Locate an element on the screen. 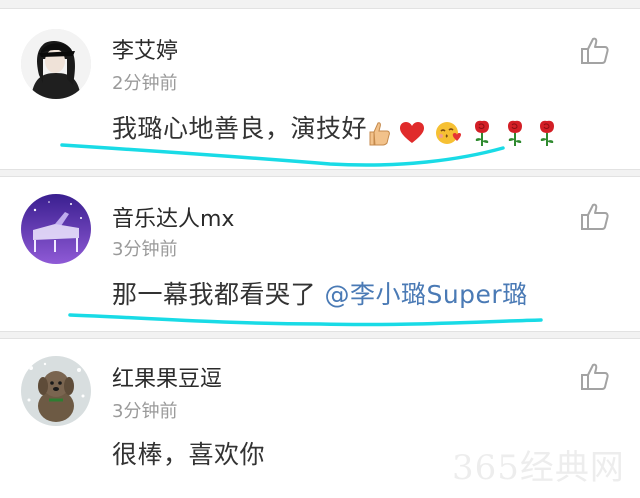 This screenshot has width=640, height=498. comment-text-body: 很棒，喜欢你 is located at coordinates (189, 454).